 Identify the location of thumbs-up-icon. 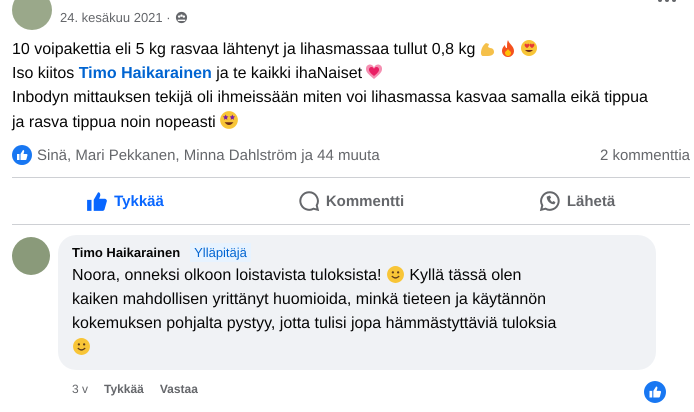
(97, 201).